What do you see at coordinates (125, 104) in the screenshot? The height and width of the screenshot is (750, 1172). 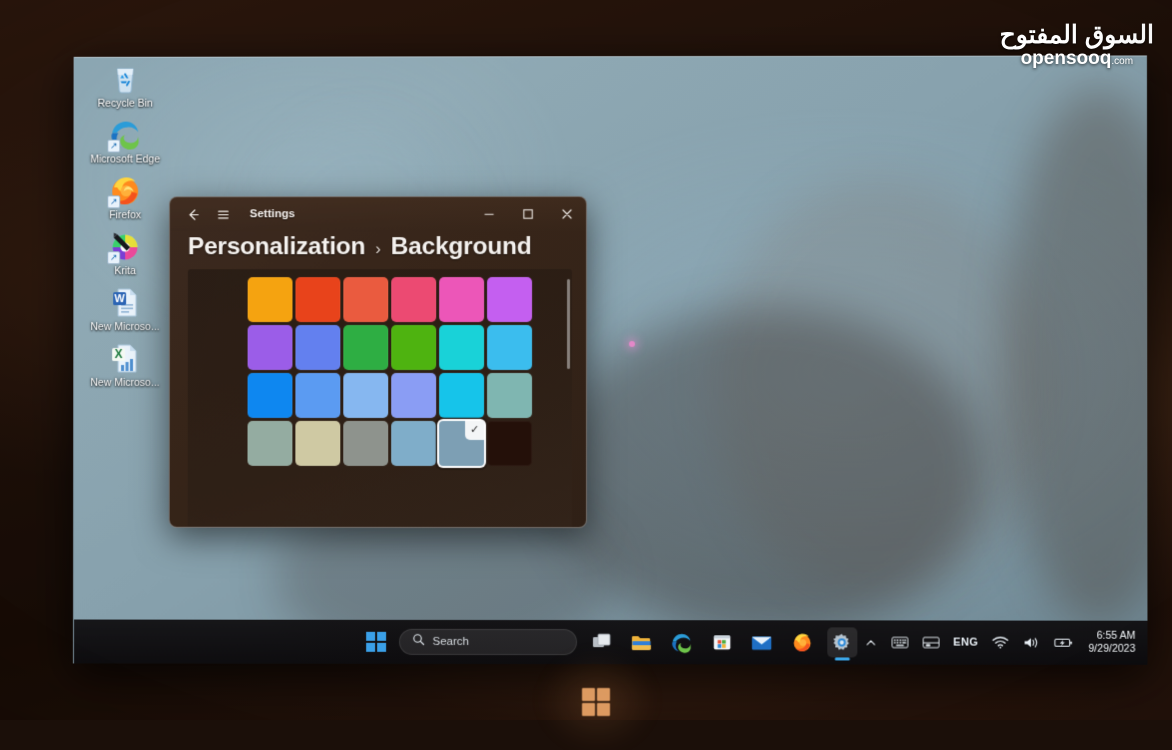 I see `desktop-icon-label: Recycle Bin` at bounding box center [125, 104].